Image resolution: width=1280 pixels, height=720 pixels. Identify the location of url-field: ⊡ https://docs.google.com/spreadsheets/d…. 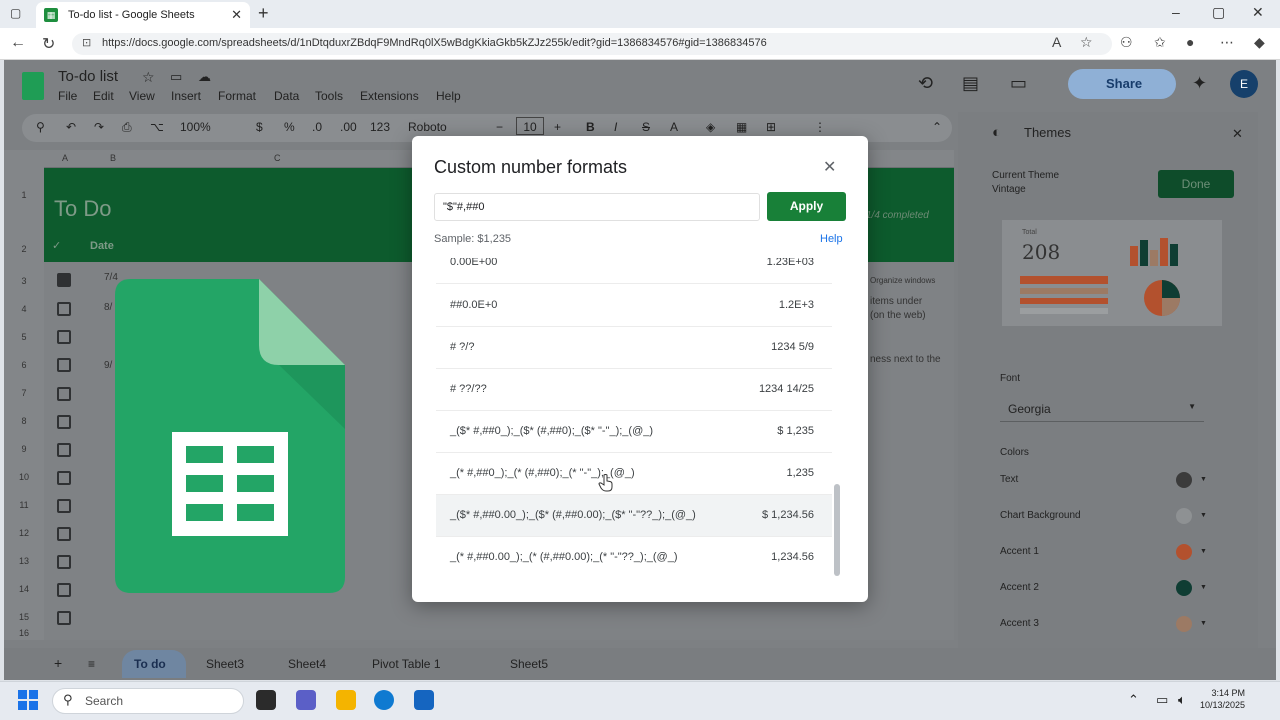
(592, 44).